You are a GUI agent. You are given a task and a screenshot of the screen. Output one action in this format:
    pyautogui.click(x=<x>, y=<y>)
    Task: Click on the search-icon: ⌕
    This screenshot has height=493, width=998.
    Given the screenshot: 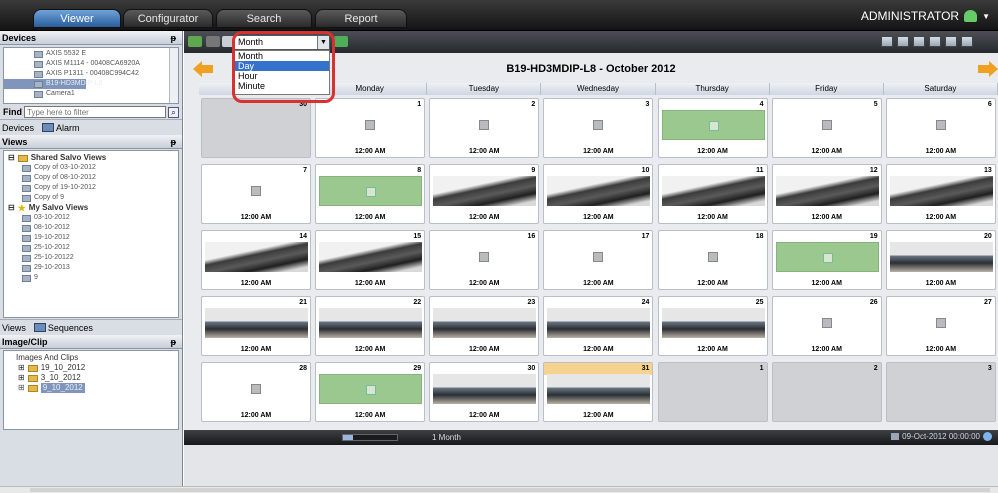 What is the action you would take?
    pyautogui.click(x=173, y=112)
    